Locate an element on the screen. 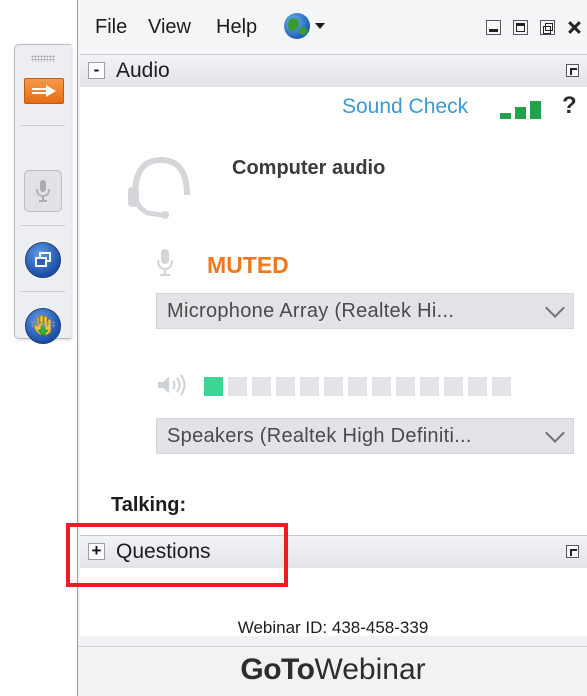 The width and height of the screenshot is (587, 696). talking-label: Talking: is located at coordinates (149, 505).